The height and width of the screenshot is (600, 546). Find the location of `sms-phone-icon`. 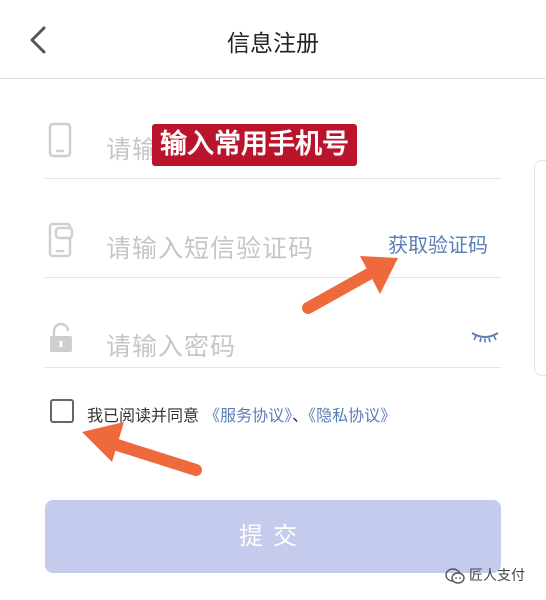

sms-phone-icon is located at coordinates (61, 240).